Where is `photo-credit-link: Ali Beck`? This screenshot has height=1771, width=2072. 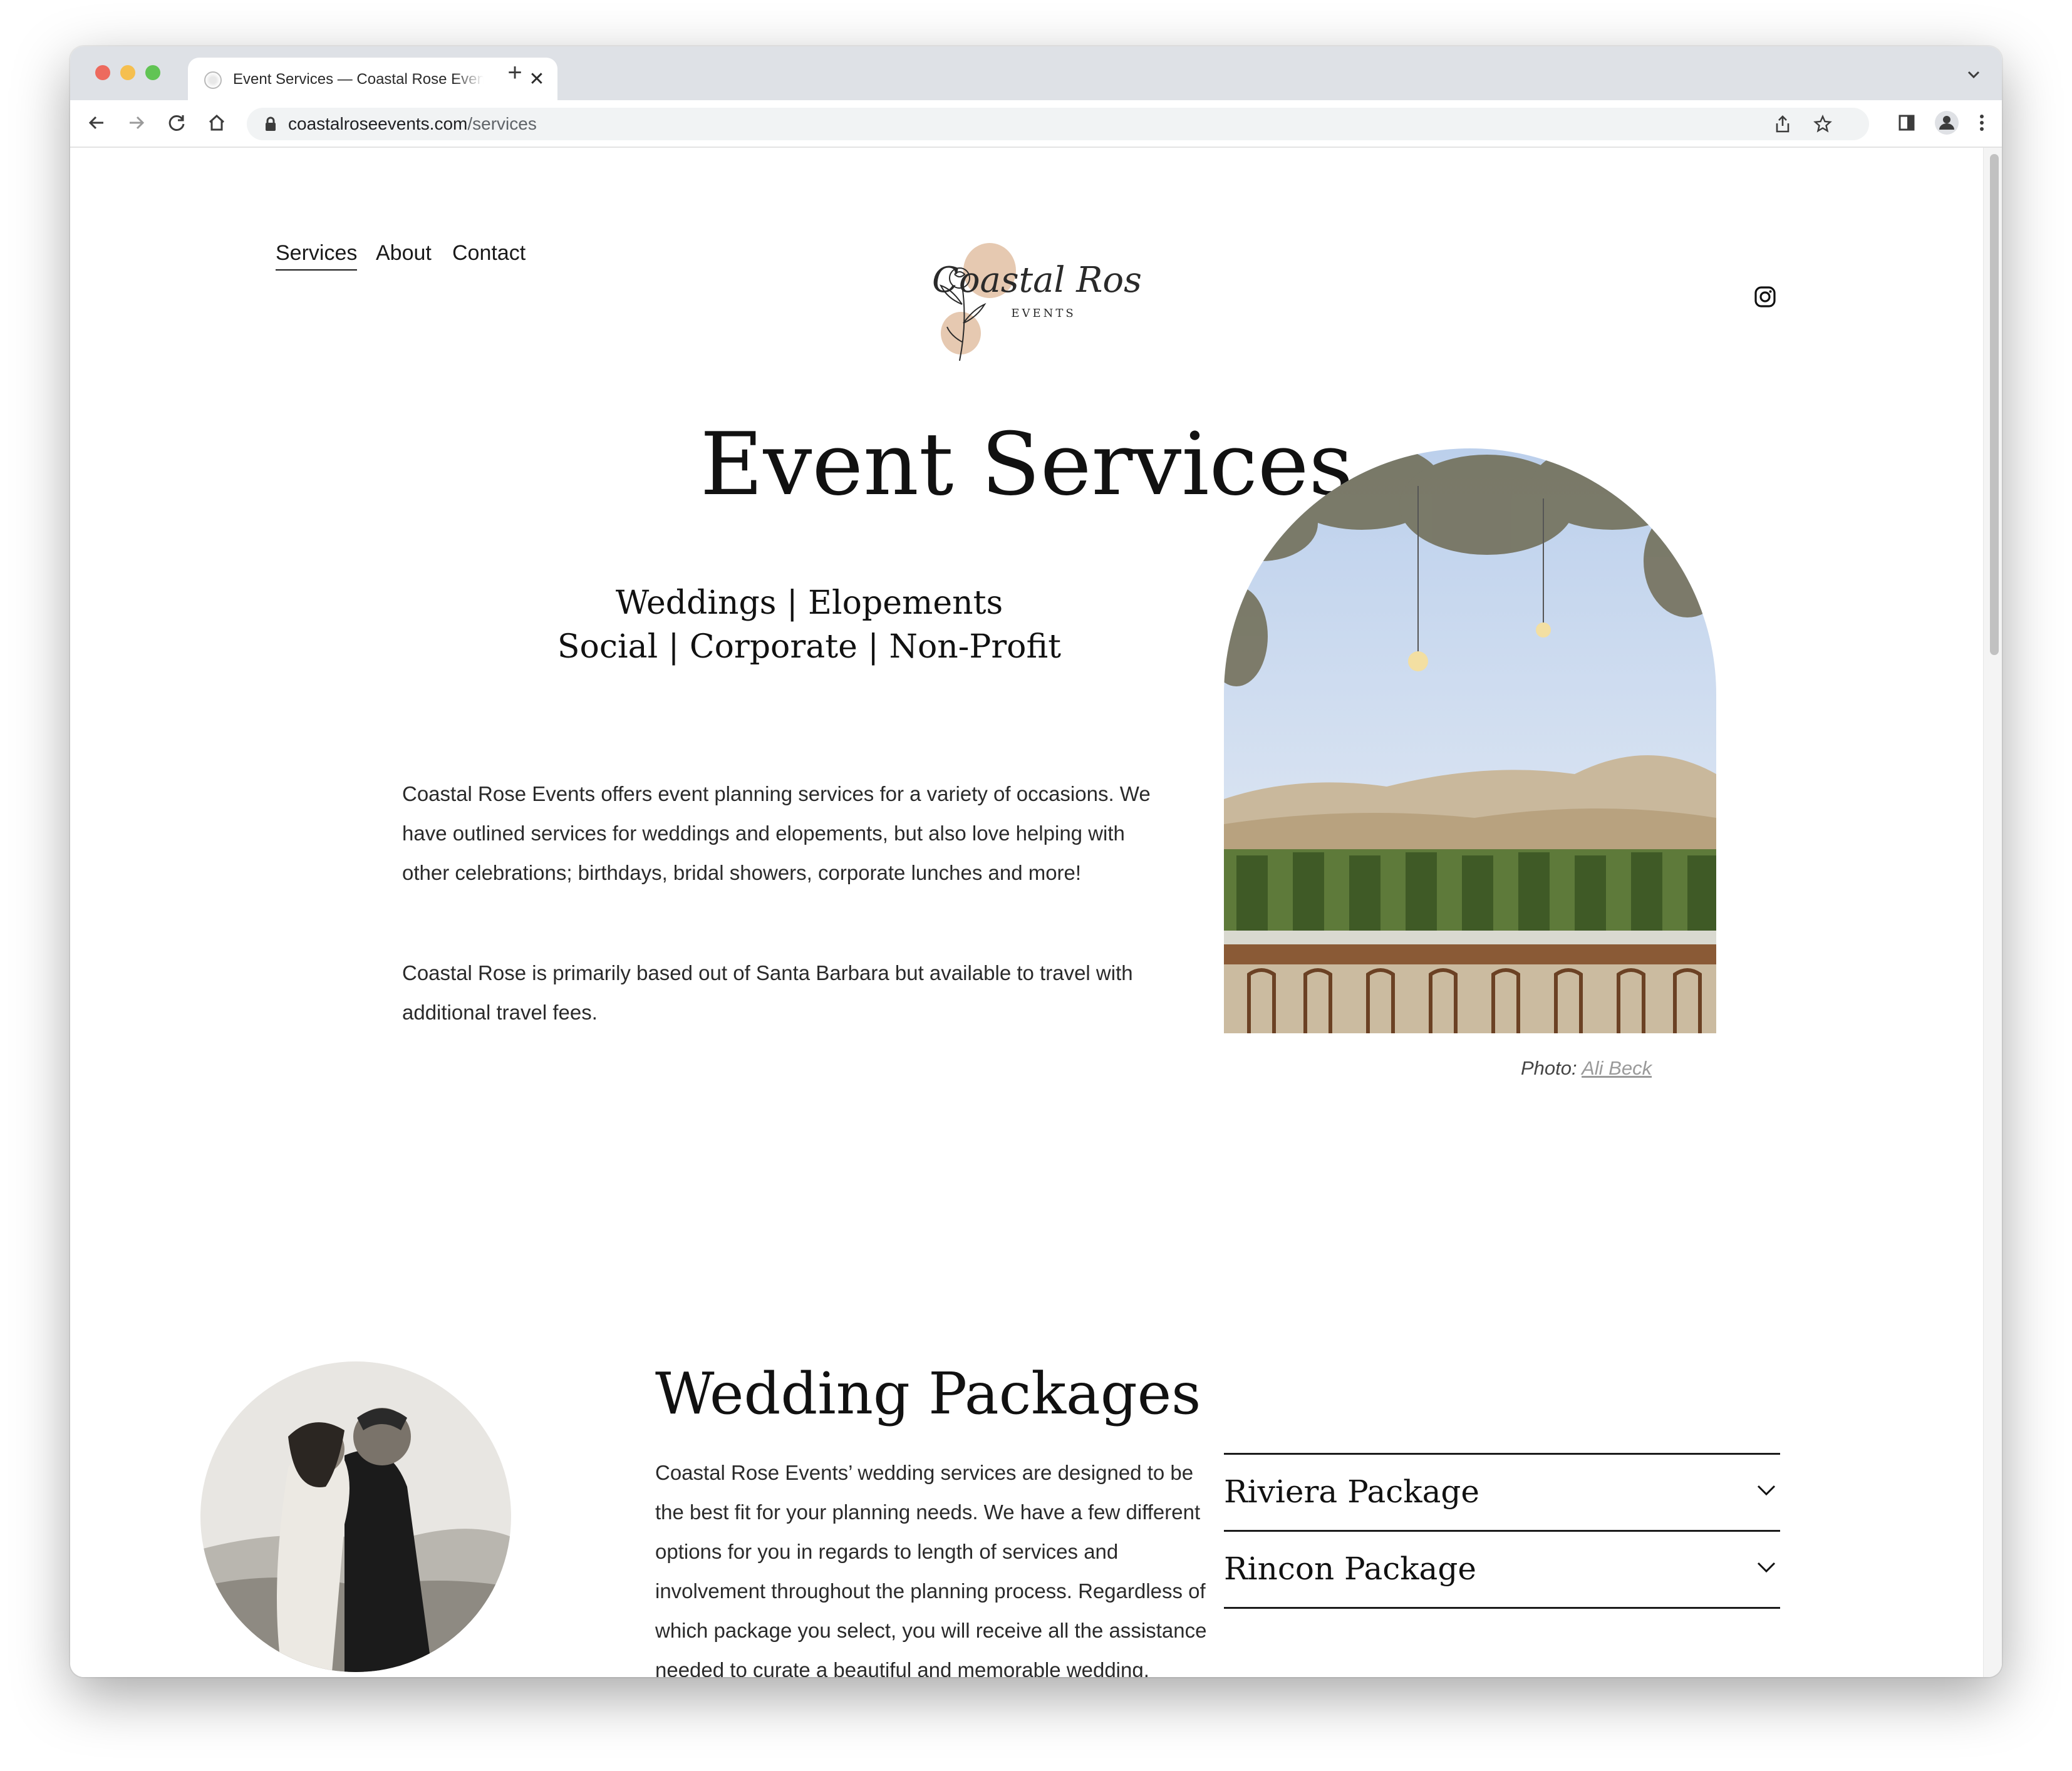
photo-credit-link: Ali Beck is located at coordinates (1617, 1068).